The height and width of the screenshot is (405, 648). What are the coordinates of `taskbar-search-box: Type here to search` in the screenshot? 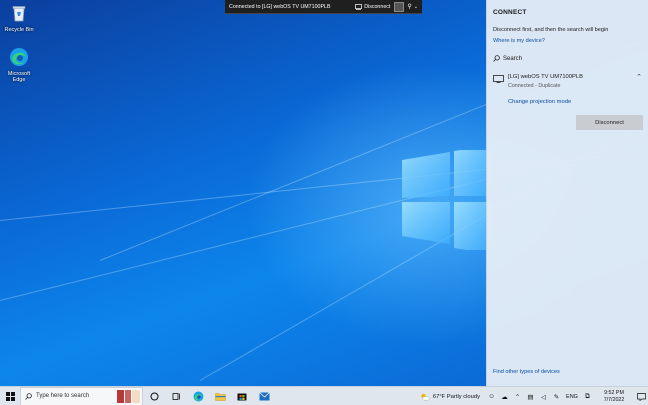 It's located at (81, 395).